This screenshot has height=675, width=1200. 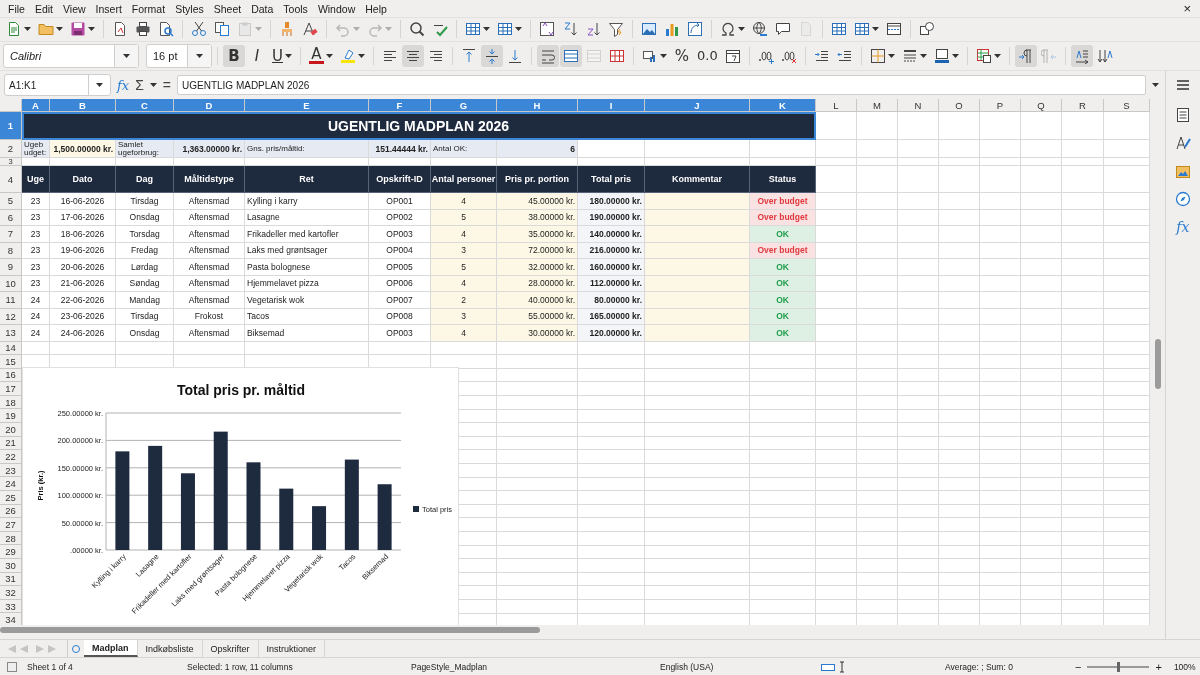 I want to click on vertical-scrollbar, so click(x=1158, y=364).